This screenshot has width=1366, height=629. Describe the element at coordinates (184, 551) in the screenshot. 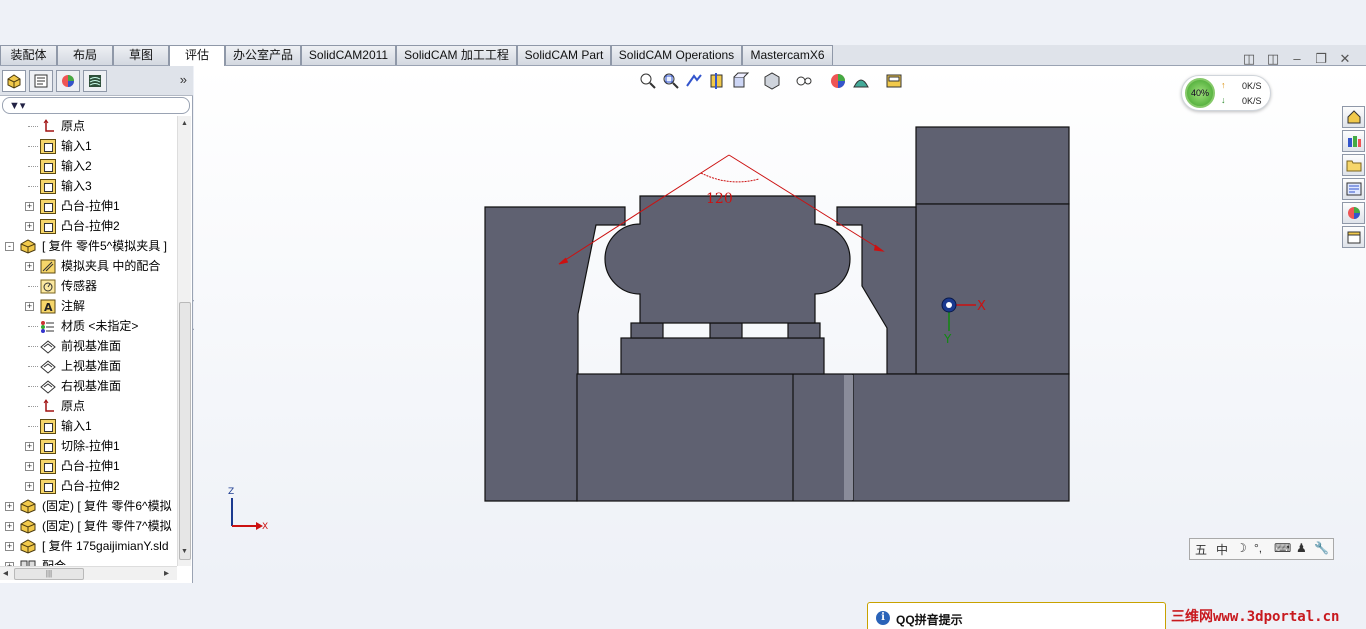

I see `scroll-down-icon: ▼` at that location.